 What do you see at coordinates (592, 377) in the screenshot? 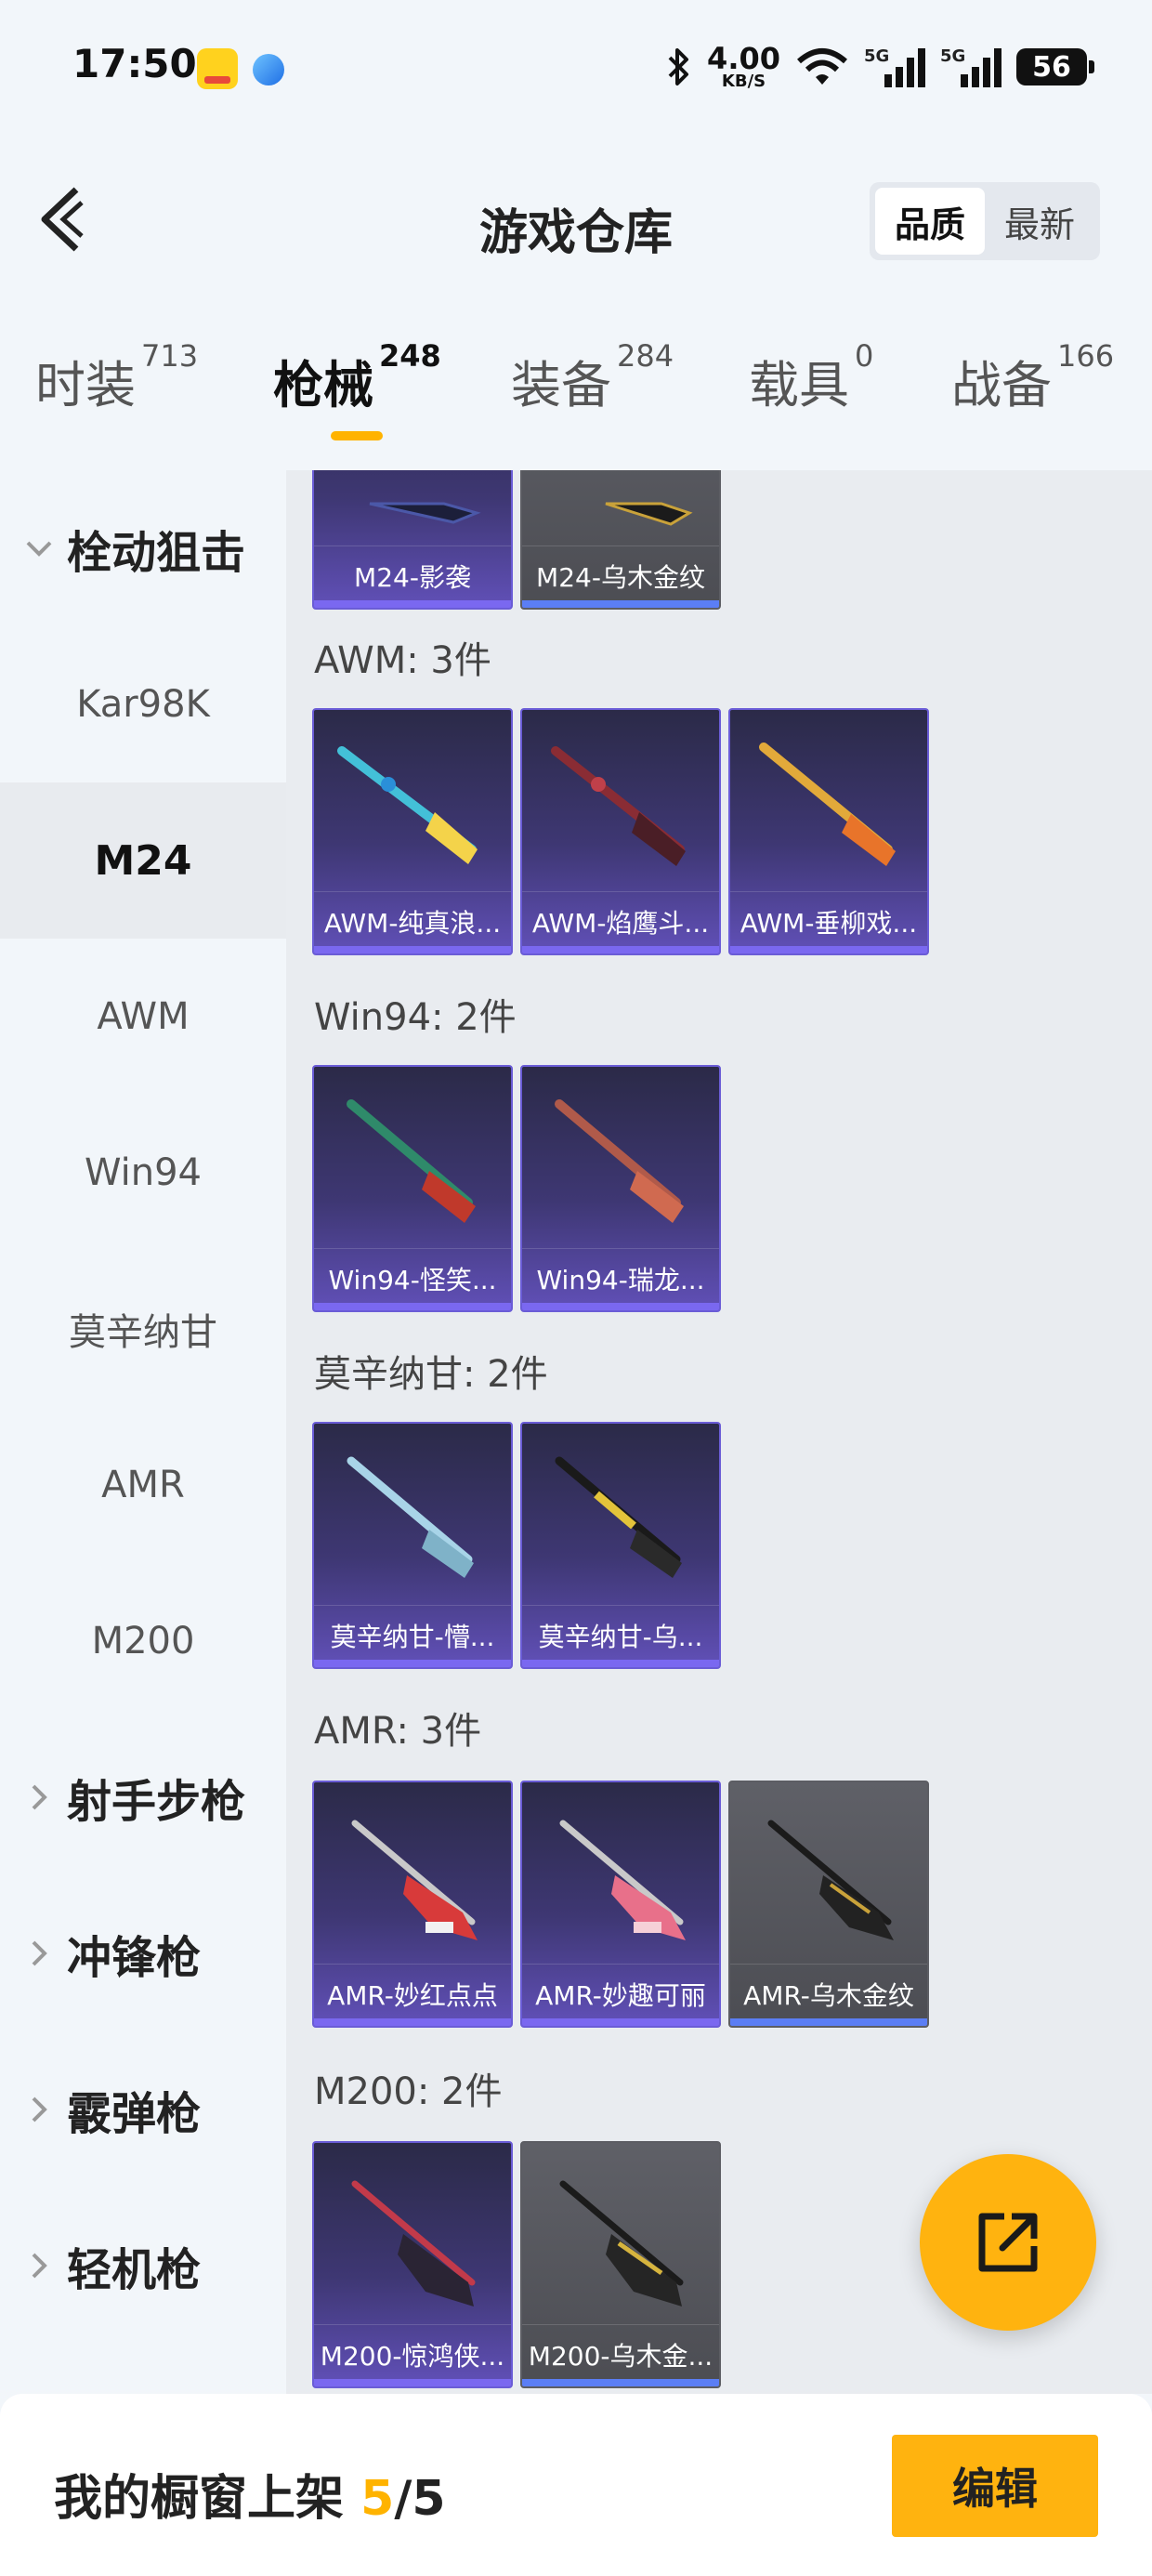
I see `tab-equipment: 装备 284` at bounding box center [592, 377].